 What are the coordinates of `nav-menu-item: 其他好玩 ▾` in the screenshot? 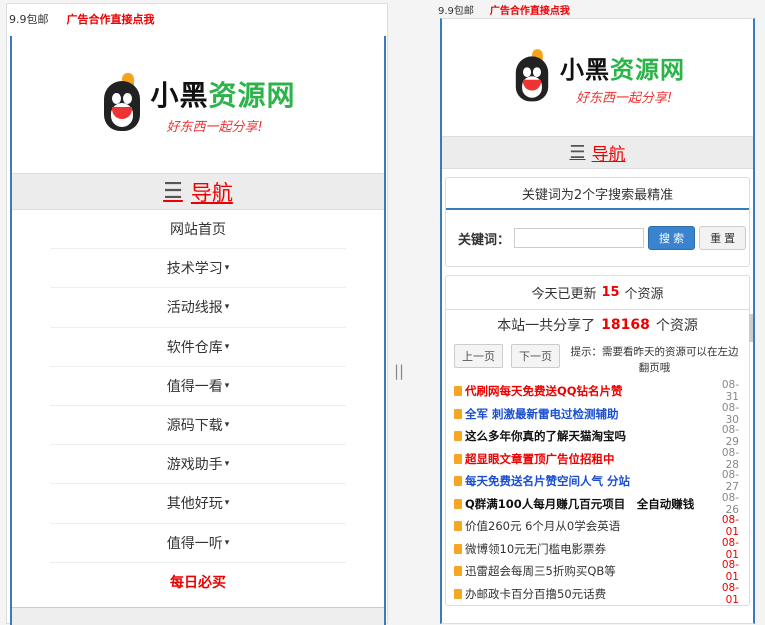 It's located at (198, 504).